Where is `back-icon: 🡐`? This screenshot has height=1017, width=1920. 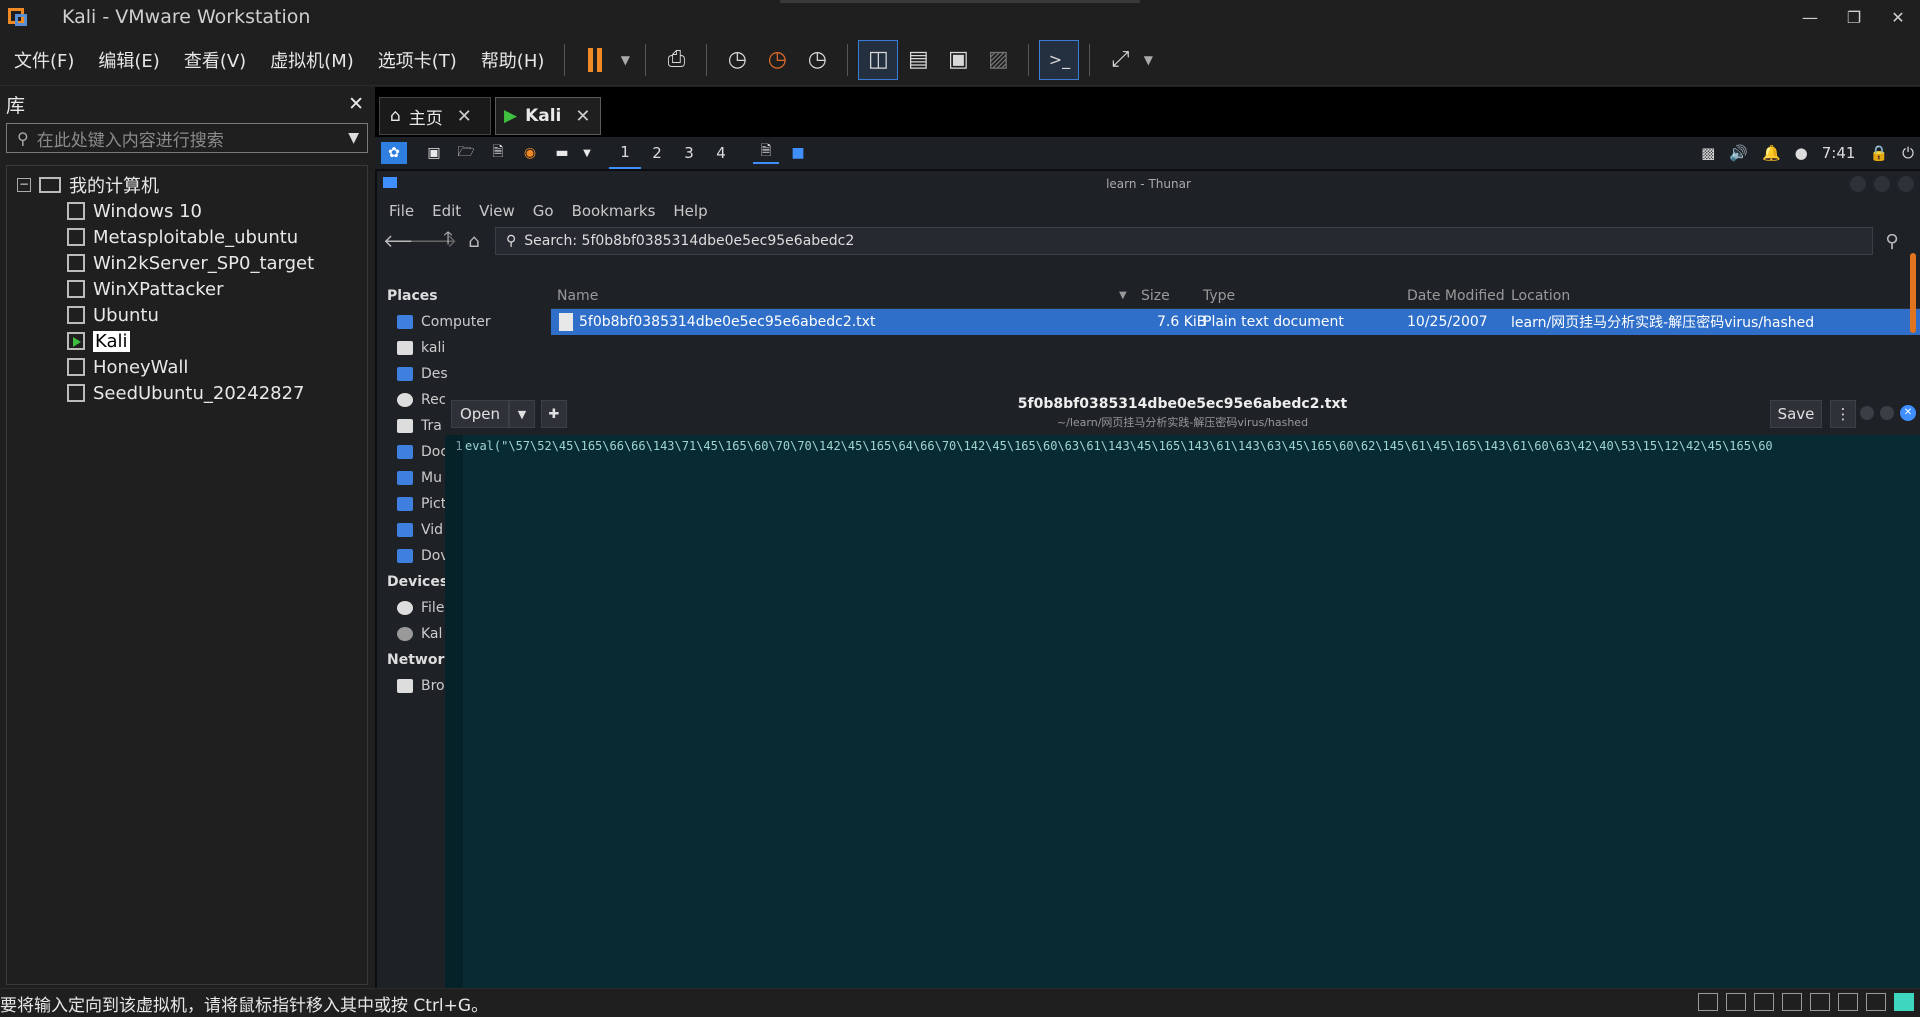 back-icon: 🡐 is located at coordinates (407, 241).